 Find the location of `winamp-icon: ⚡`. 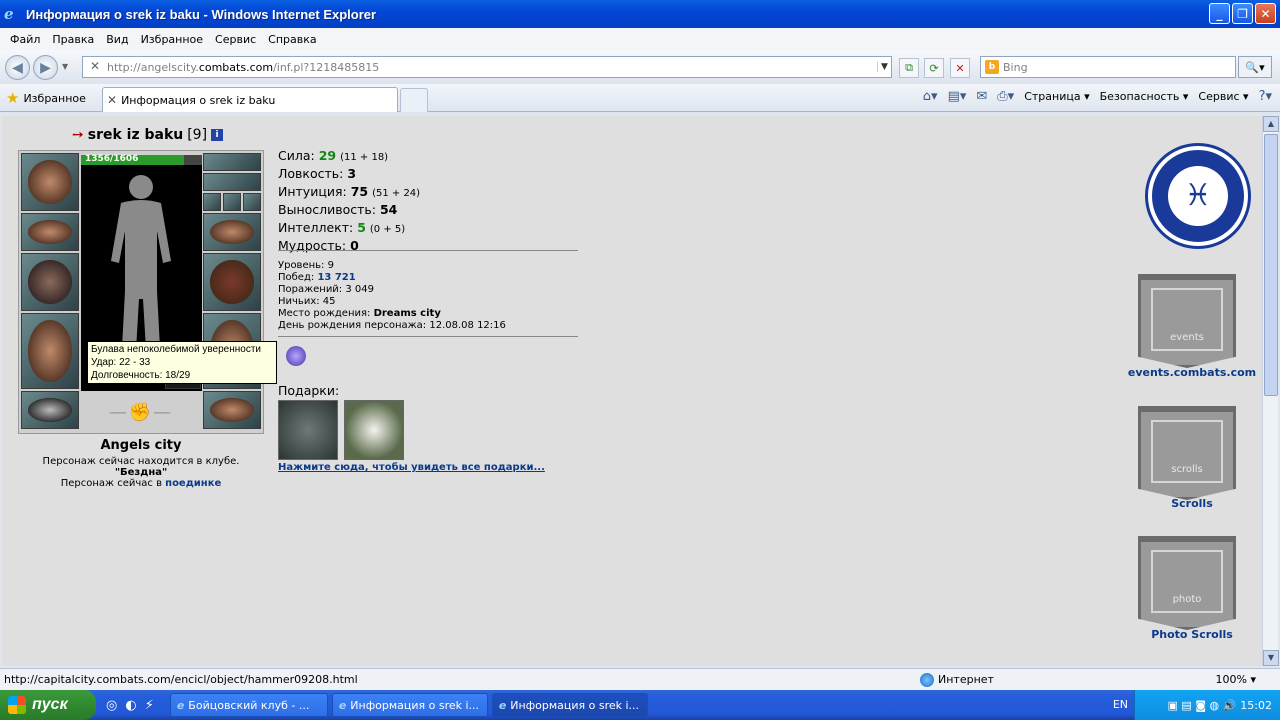

winamp-icon: ⚡ is located at coordinates (149, 705).